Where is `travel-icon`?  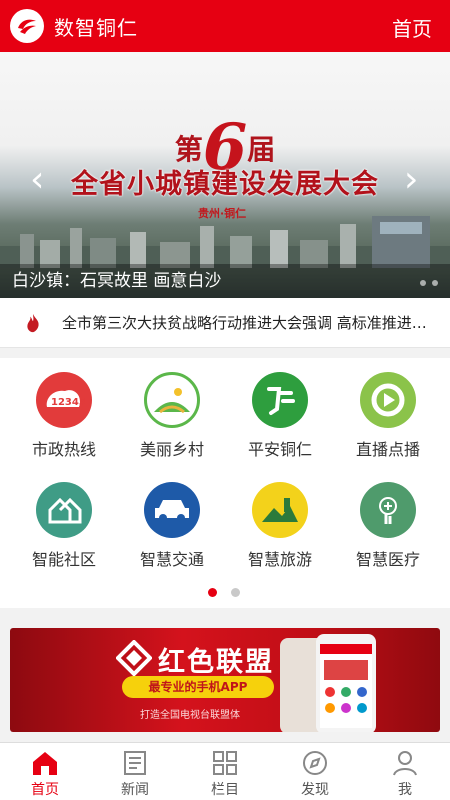 travel-icon is located at coordinates (280, 510).